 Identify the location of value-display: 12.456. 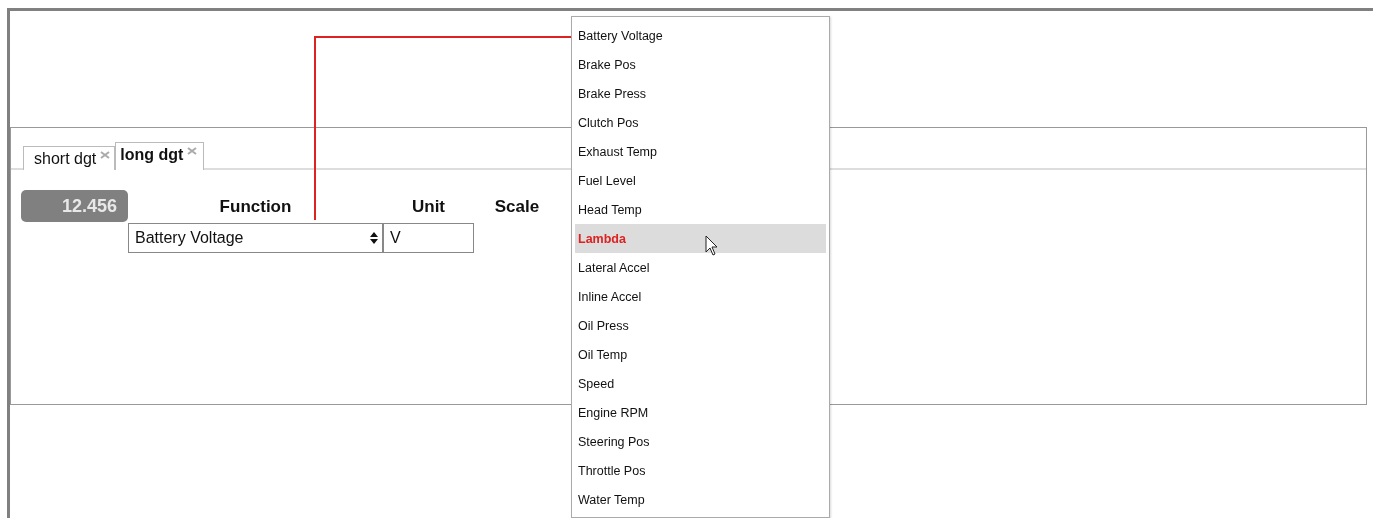
(74, 206).